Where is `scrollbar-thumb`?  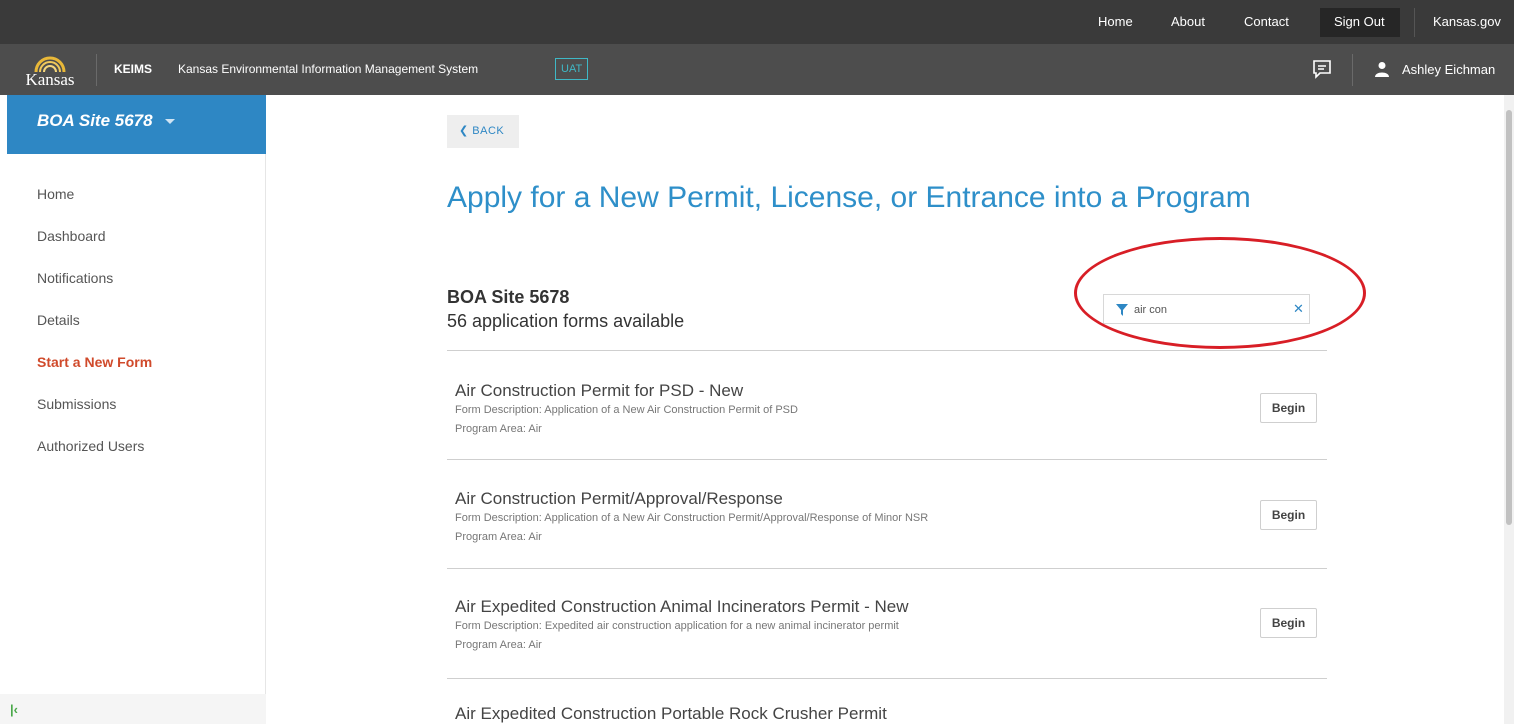 scrollbar-thumb is located at coordinates (1509, 317).